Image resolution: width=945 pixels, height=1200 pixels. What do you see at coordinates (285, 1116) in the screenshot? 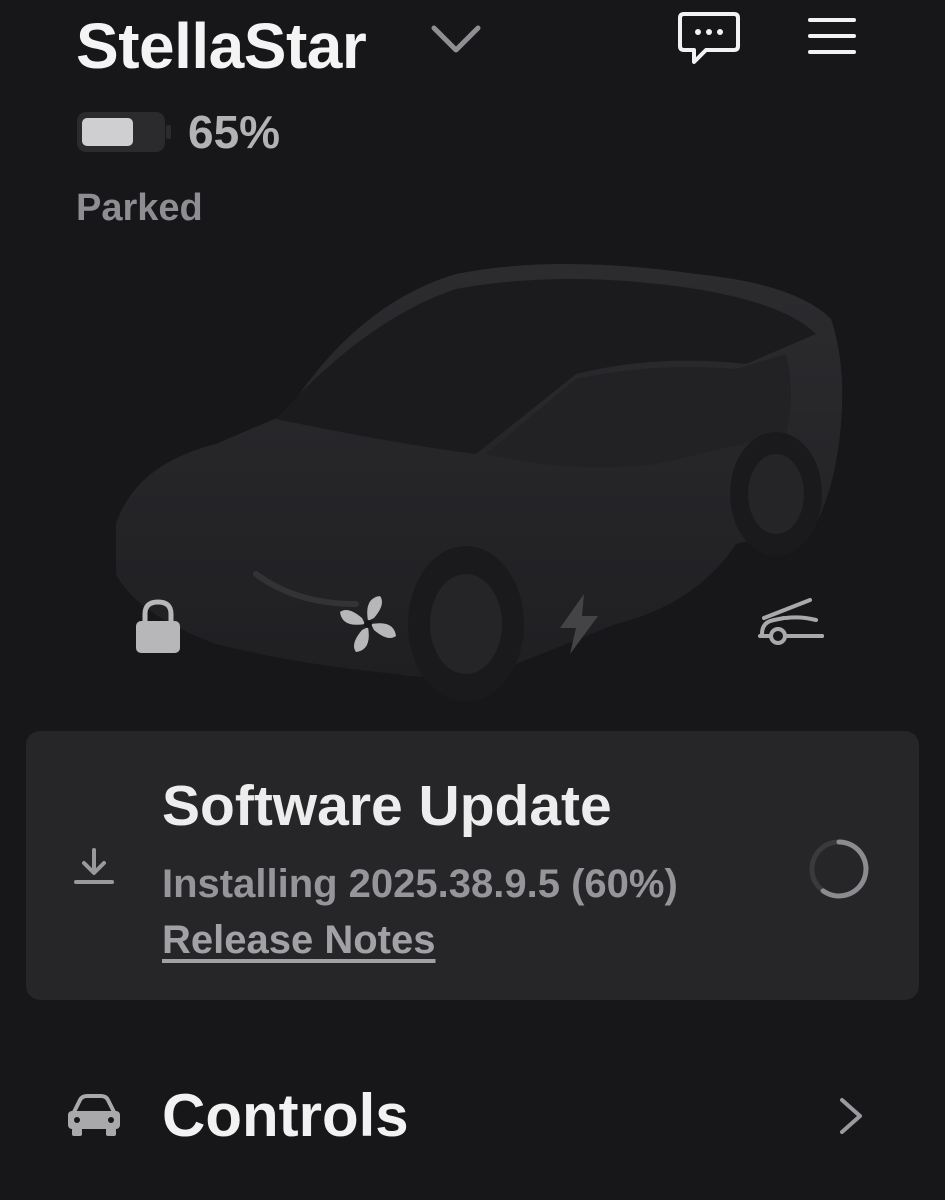
I see `controls-label: Controls` at bounding box center [285, 1116].